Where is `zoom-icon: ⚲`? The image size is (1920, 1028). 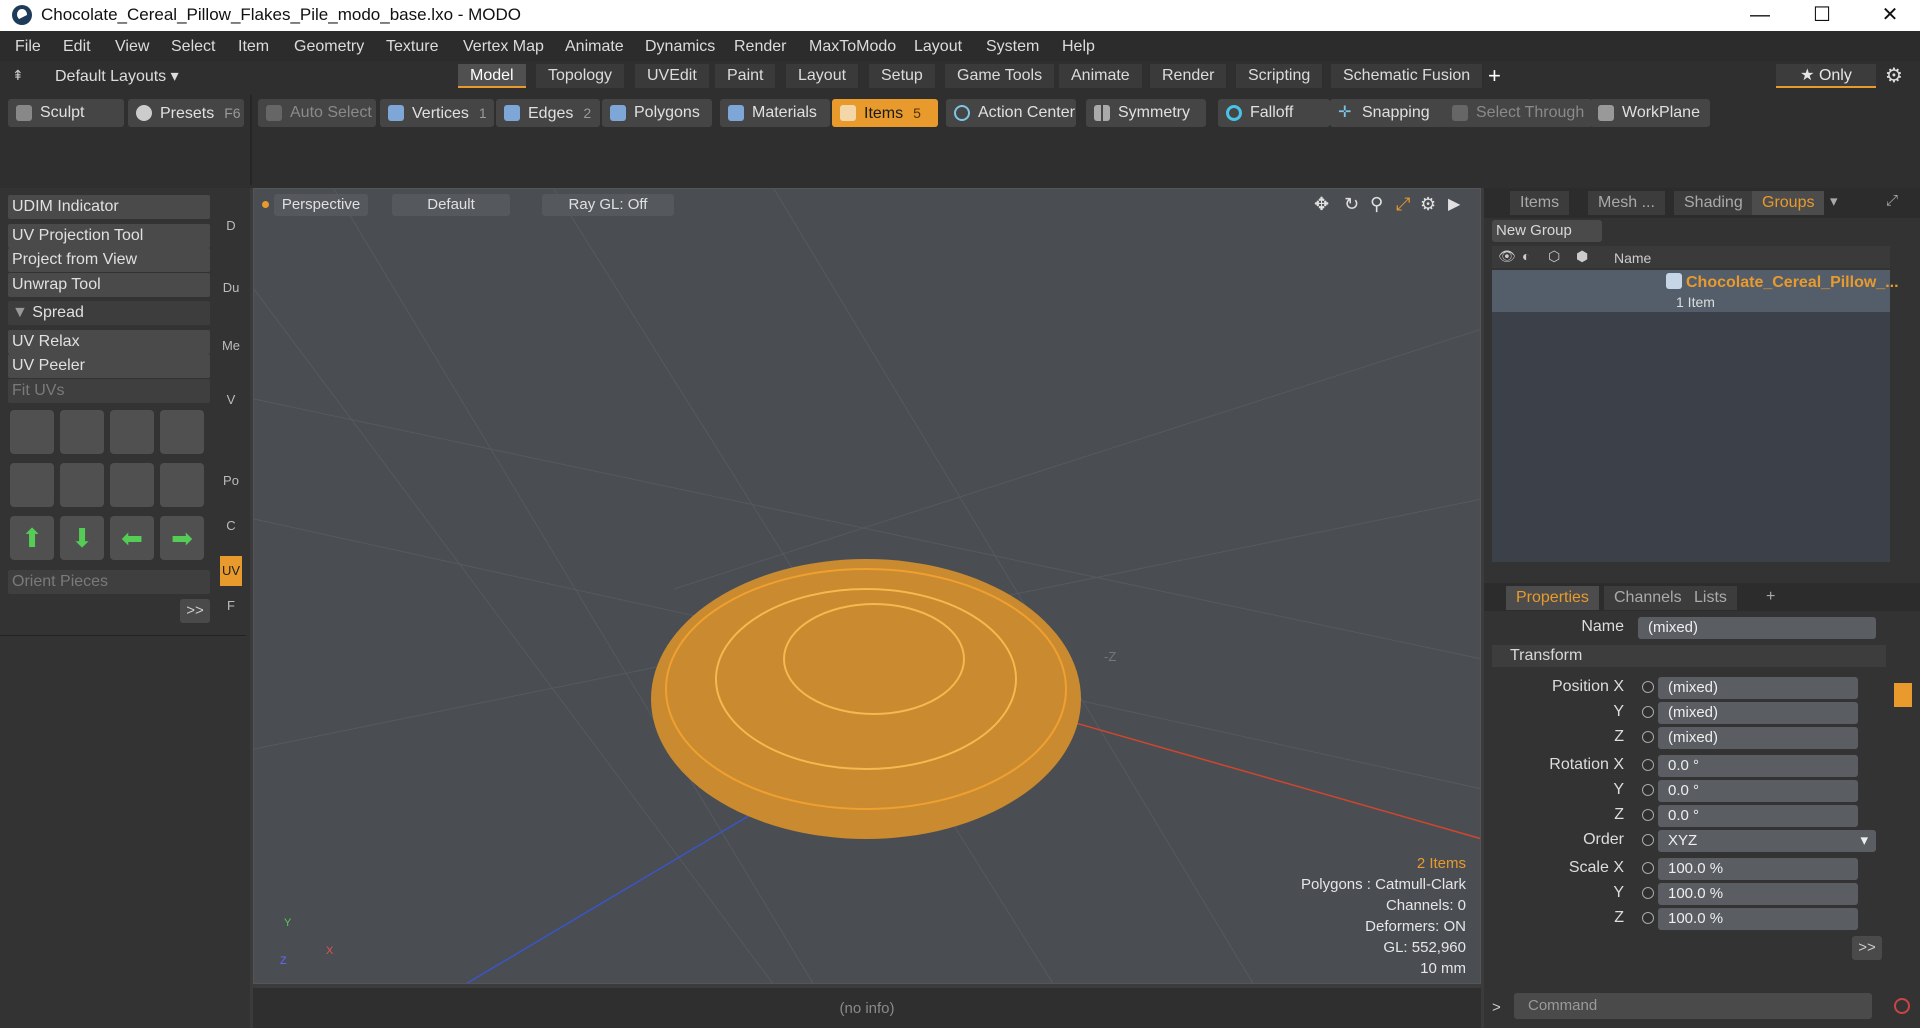
zoom-icon: ⚲ is located at coordinates (1376, 204).